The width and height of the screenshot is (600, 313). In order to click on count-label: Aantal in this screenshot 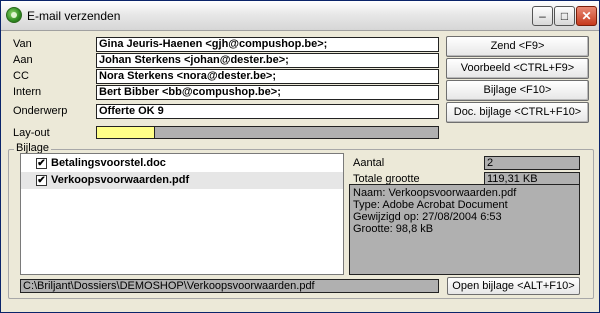, I will do `click(369, 163)`.